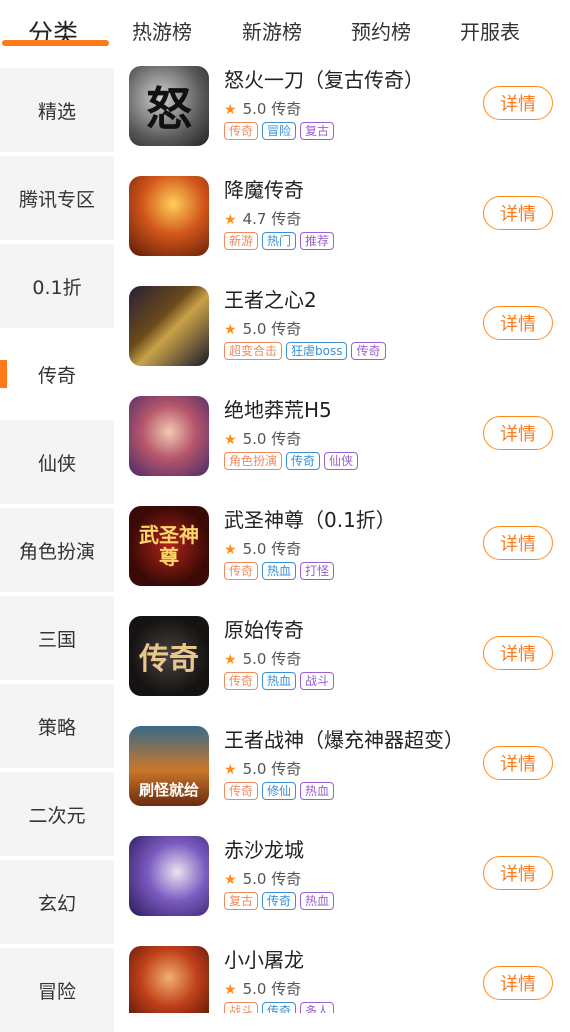 This screenshot has width=570, height=1032. What do you see at coordinates (490, 30) in the screenshot?
I see `tab-server-schedule: 开服表` at bounding box center [490, 30].